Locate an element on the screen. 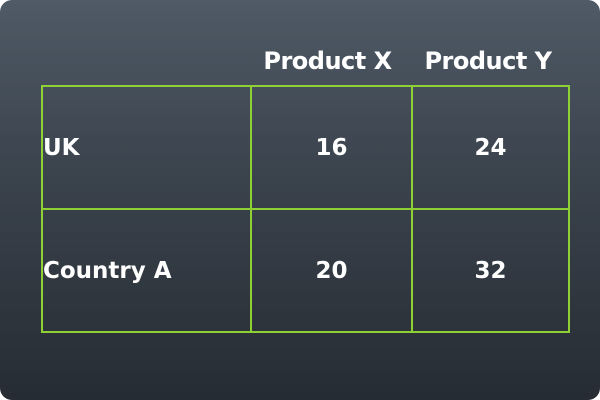  column-header-product-x: Product X is located at coordinates (327, 61).